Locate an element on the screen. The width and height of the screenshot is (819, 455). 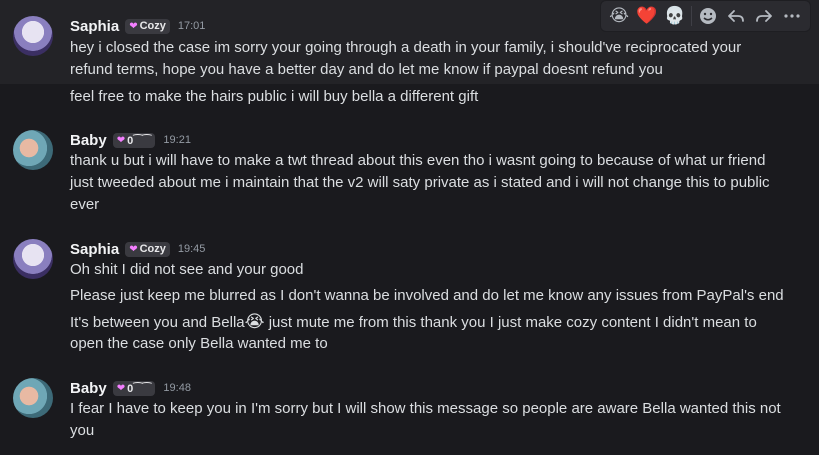
message-toolbar: 😭 ❤️ 💀 is located at coordinates (705, 16).